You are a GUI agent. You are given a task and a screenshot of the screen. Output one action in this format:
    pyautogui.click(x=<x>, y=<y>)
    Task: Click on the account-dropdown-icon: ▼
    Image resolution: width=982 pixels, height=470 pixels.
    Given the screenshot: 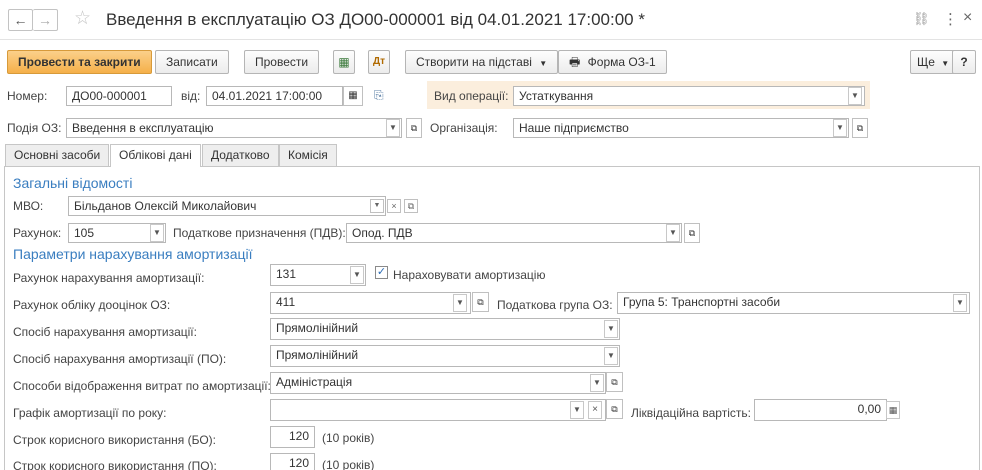 What is the action you would take?
    pyautogui.click(x=157, y=233)
    